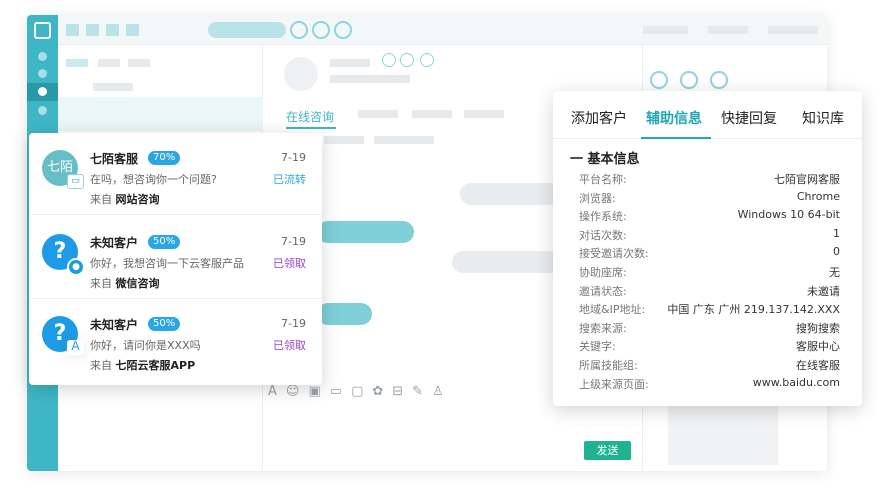 This screenshot has width=890, height=489. I want to click on emoji-icon: ☺, so click(297, 391).